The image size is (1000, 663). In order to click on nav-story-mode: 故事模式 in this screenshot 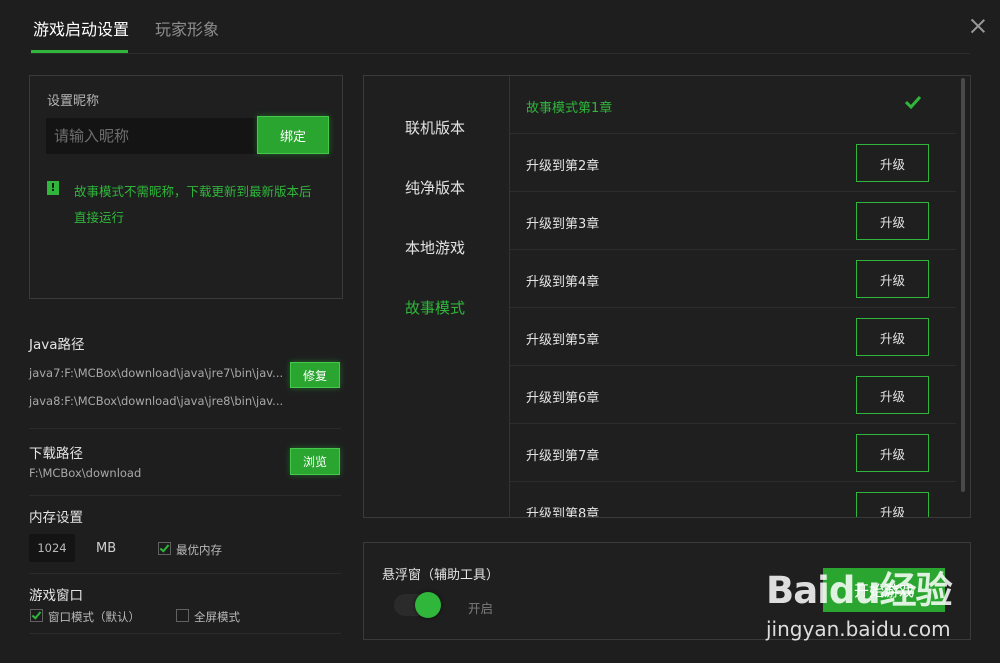, I will do `click(435, 307)`.